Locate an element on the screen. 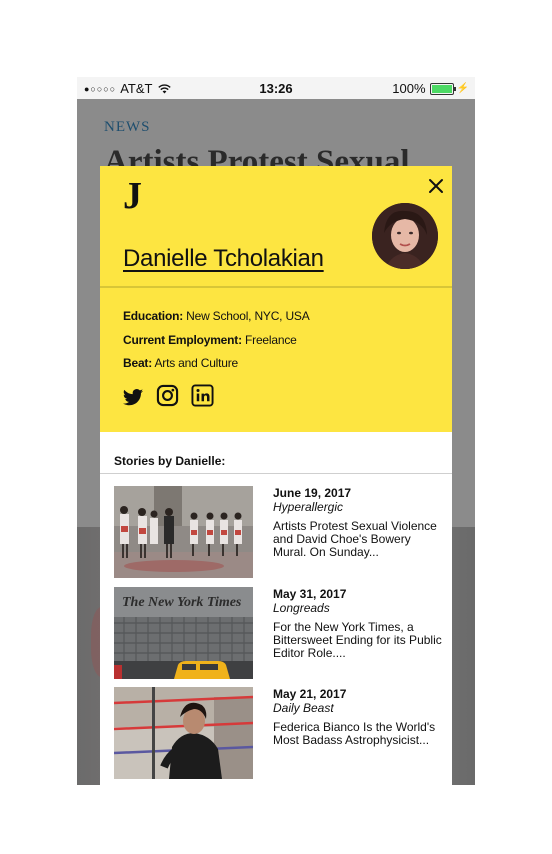  author-avatar is located at coordinates (405, 236).